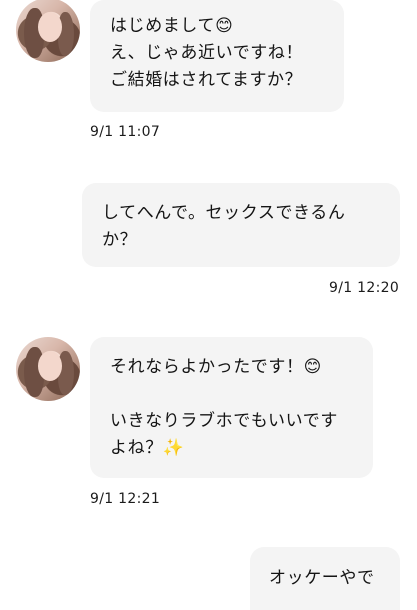 This screenshot has height=610, width=417. Describe the element at coordinates (125, 499) in the screenshot. I see `message-timestamp: 9/1 12:21` at that location.